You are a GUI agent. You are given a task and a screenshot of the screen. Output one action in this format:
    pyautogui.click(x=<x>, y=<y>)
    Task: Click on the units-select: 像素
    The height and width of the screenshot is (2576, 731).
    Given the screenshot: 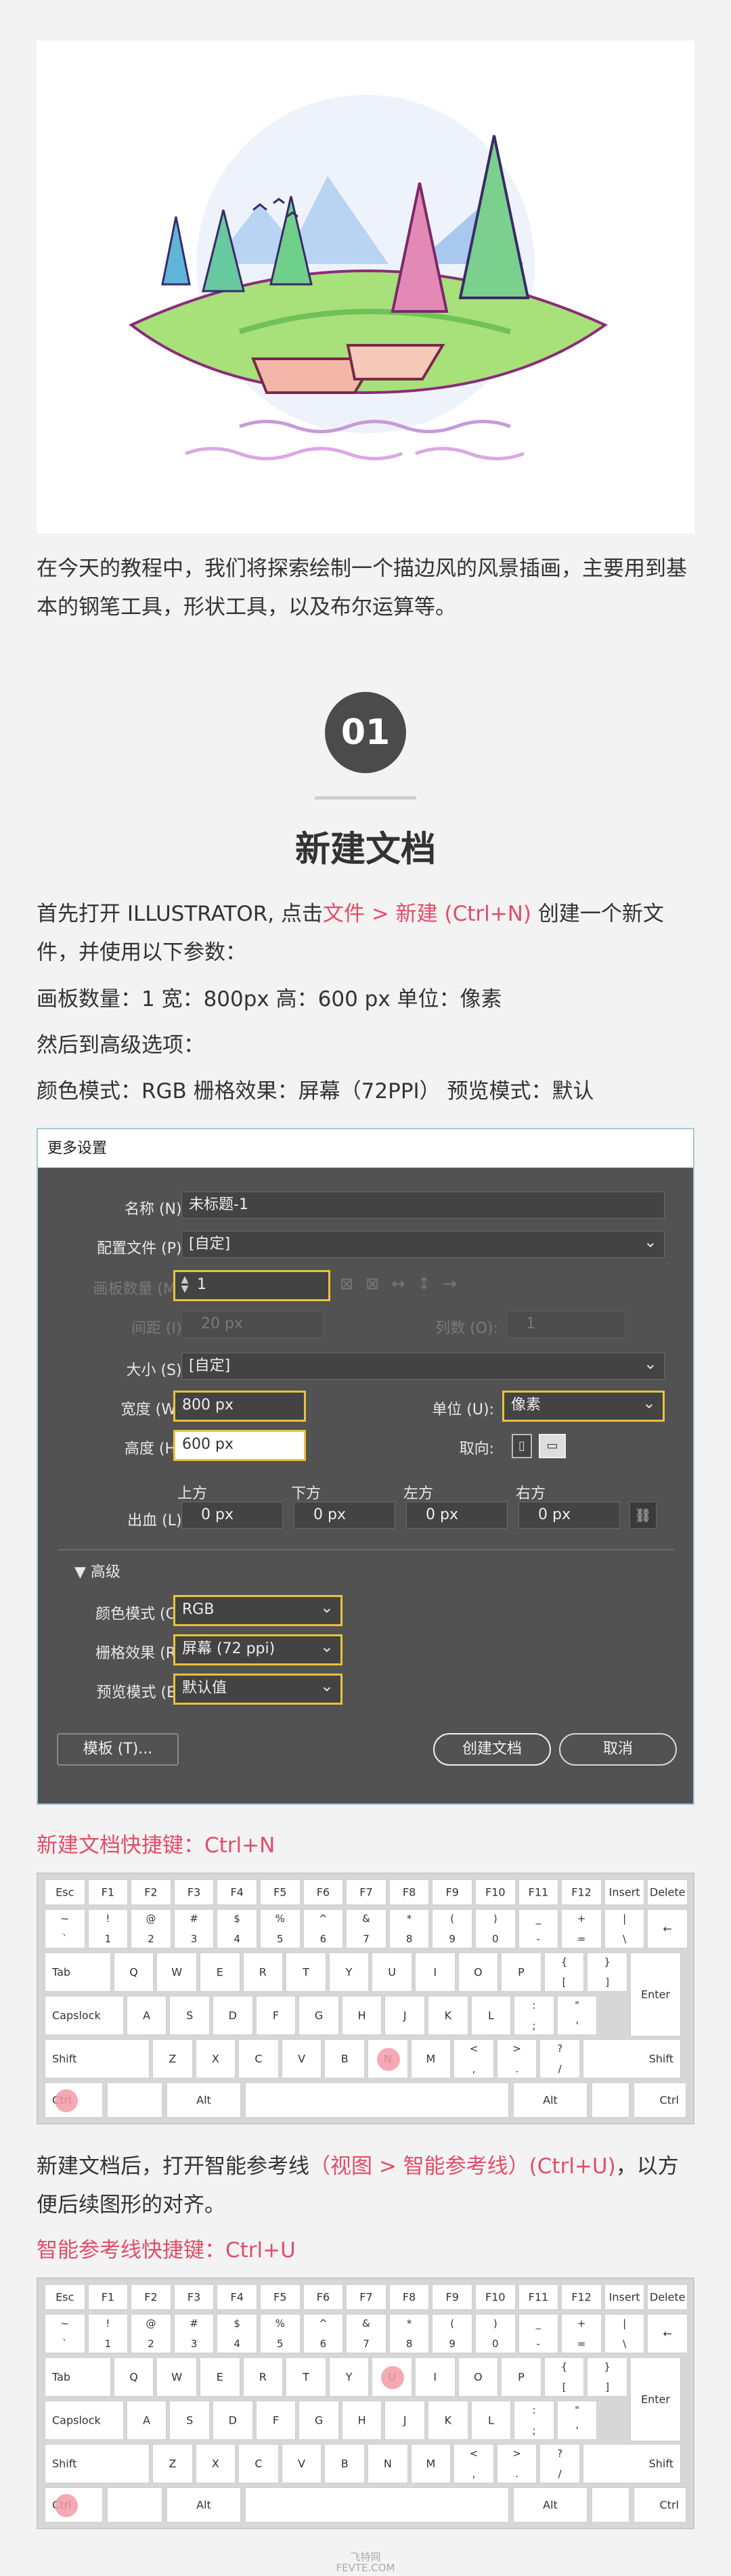 What is the action you would take?
    pyautogui.click(x=583, y=1406)
    